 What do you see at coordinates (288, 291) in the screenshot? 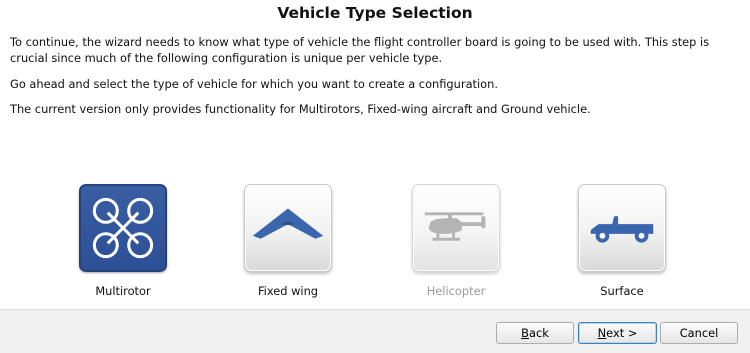
I see `vehicle-label-fixed-wing: Fixed wing` at bounding box center [288, 291].